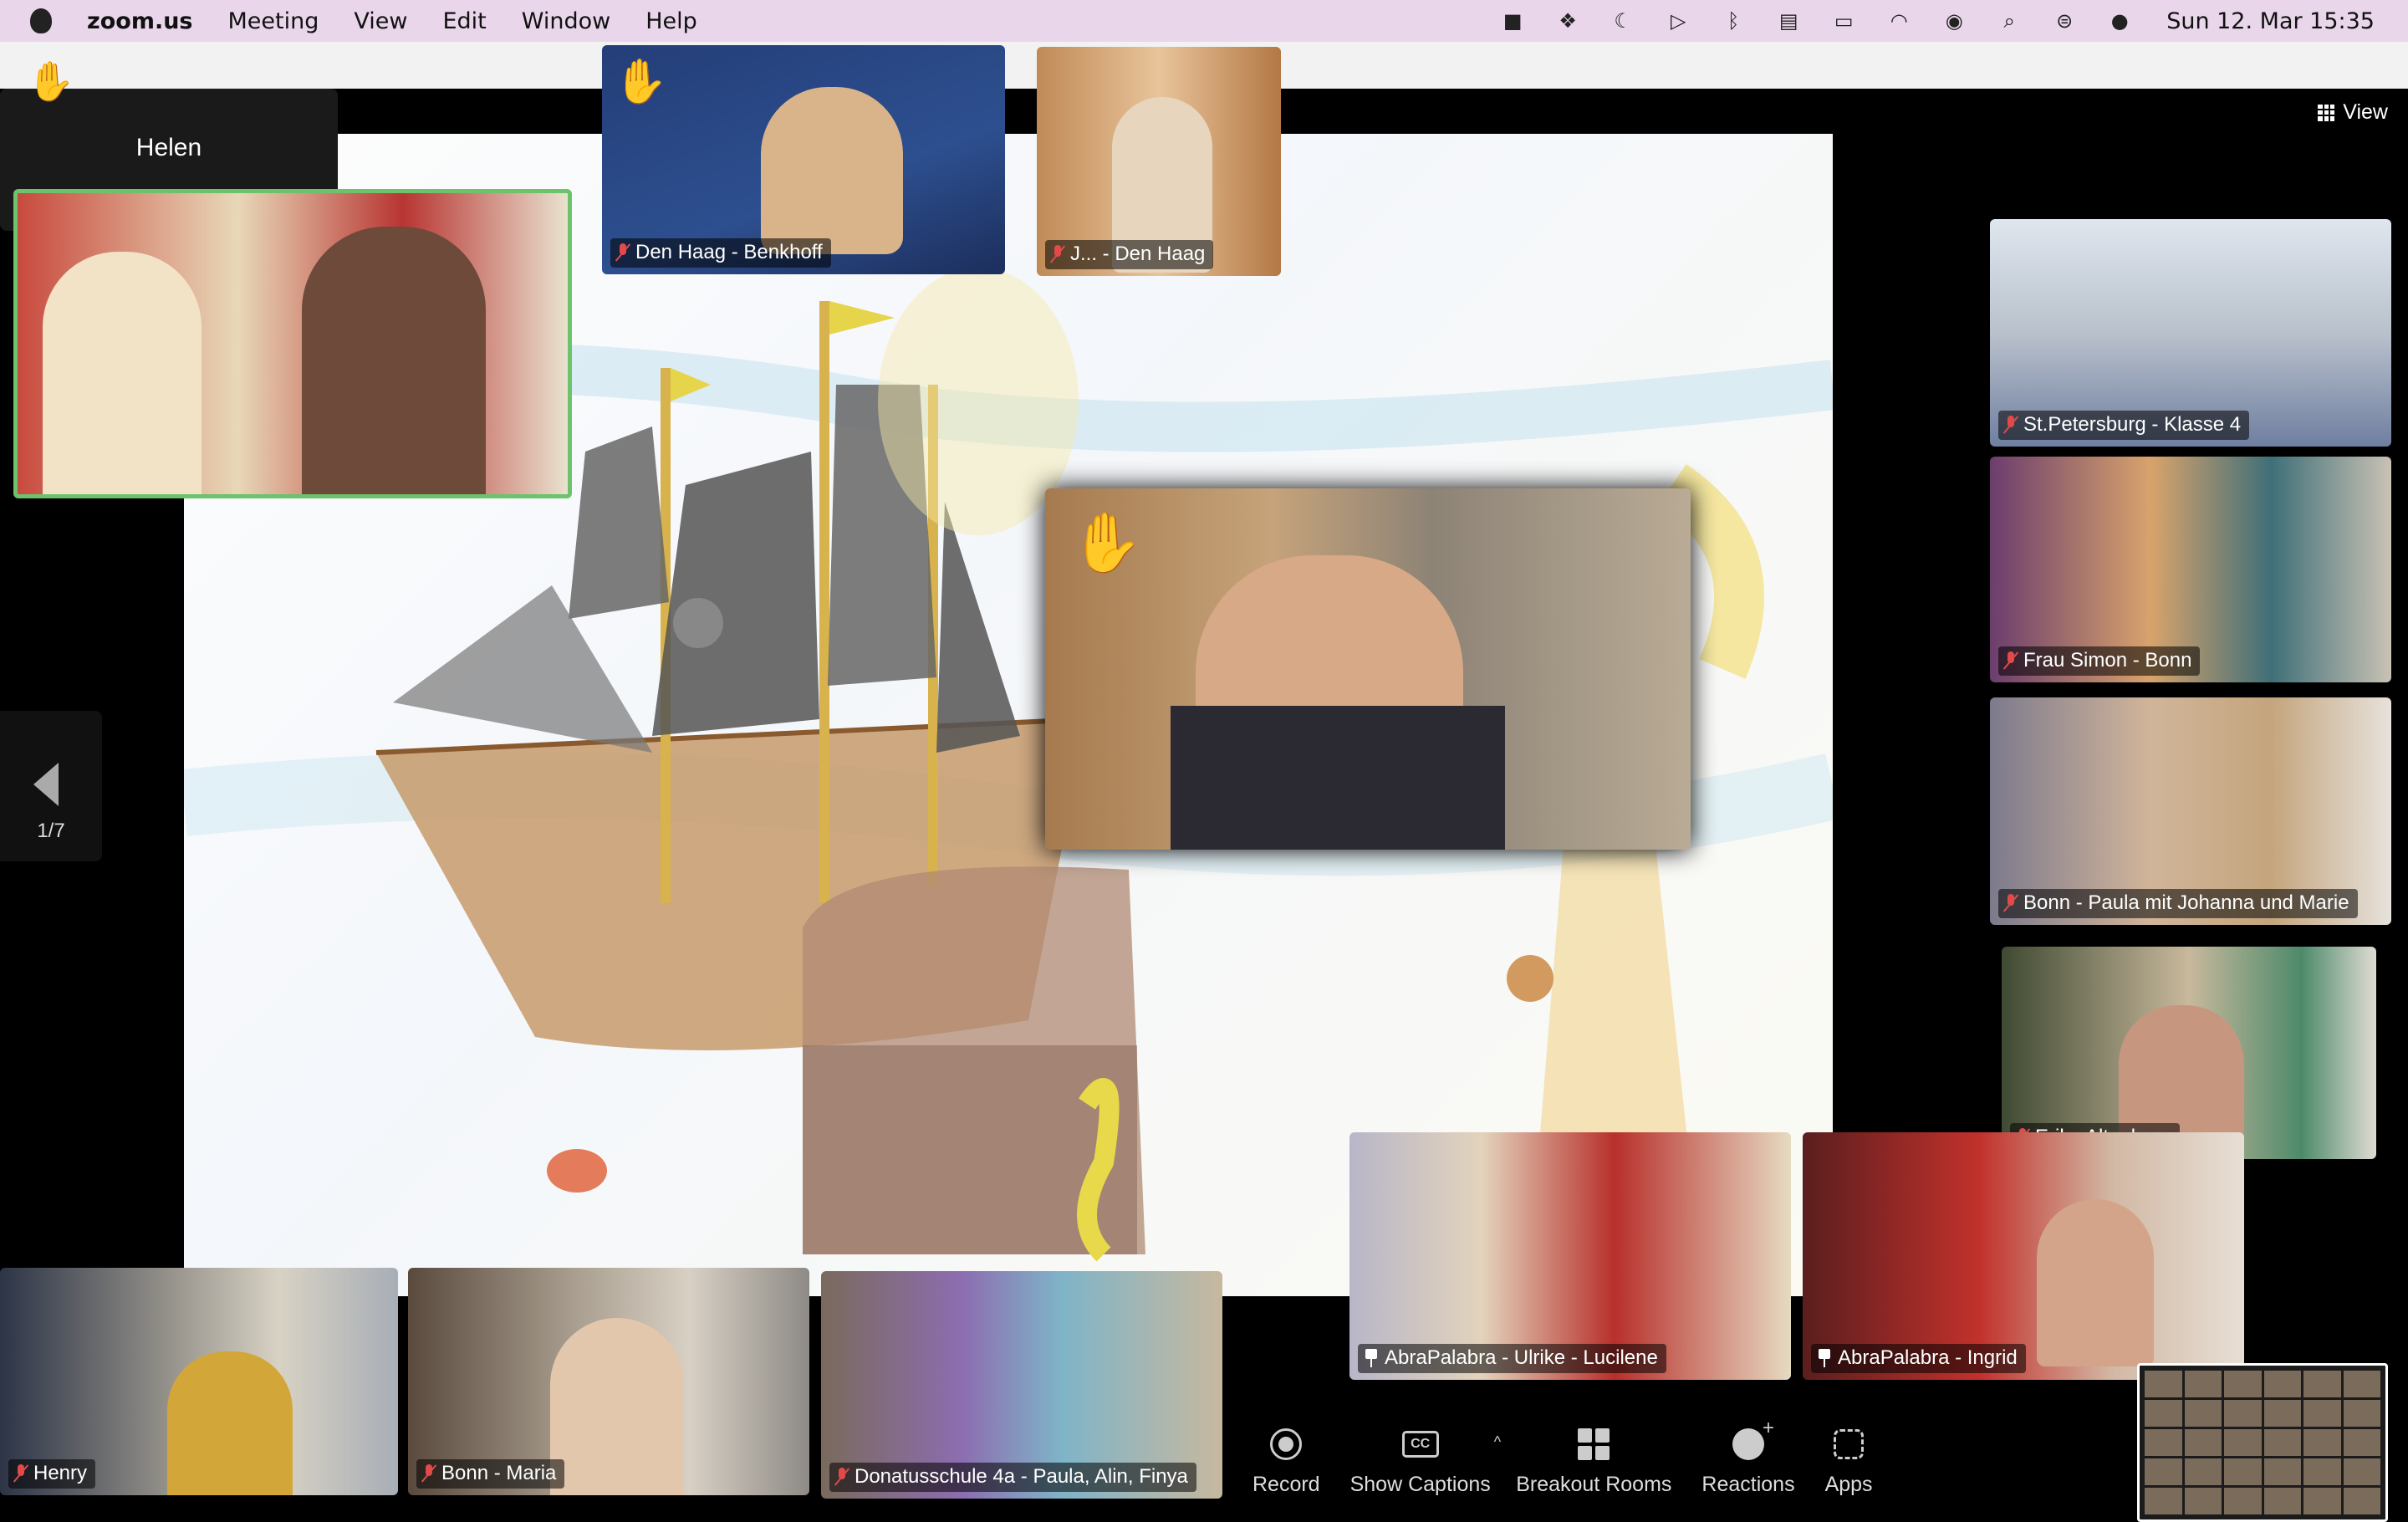 Image resolution: width=2408 pixels, height=1522 pixels. Describe the element at coordinates (2262, 1442) in the screenshot. I see `gallery-thumbnail-preview` at that location.